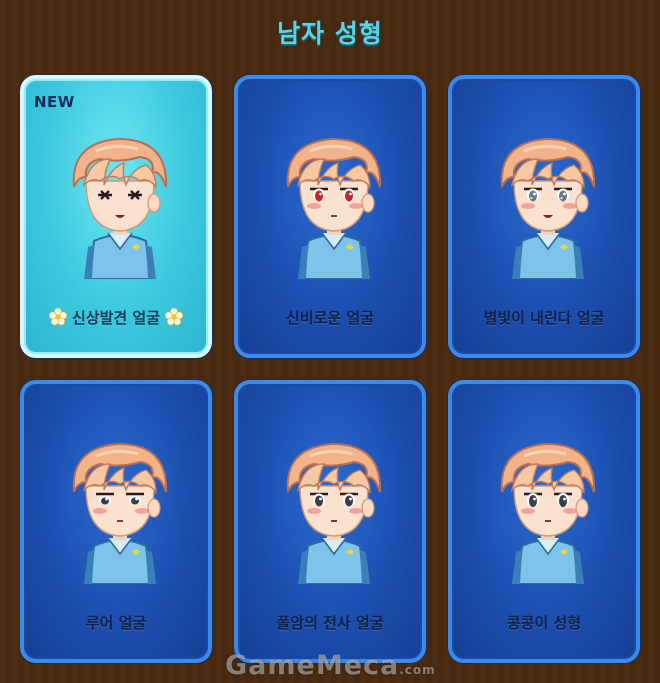 Image resolution: width=660 pixels, height=683 pixels. I want to click on face-name: 루어 얼굴, so click(116, 623).